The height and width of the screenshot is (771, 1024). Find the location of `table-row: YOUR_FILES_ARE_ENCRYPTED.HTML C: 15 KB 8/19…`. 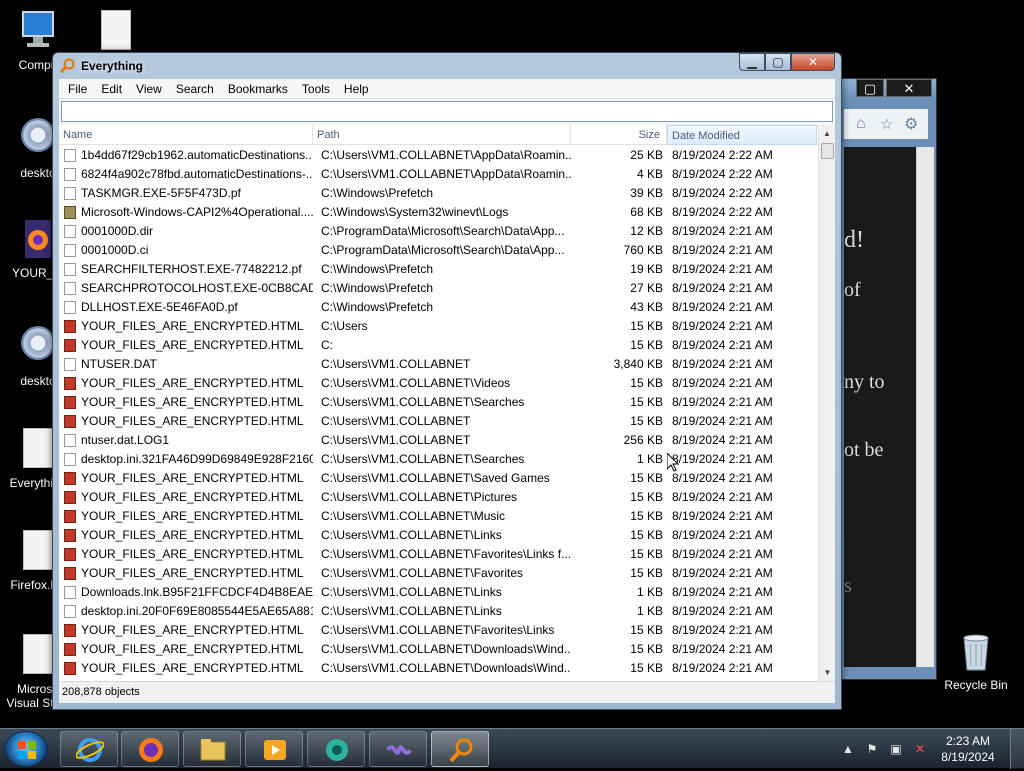

table-row: YOUR_FILES_ARE_ENCRYPTED.HTML C: 15 KB 8/19… is located at coordinates (438, 345).